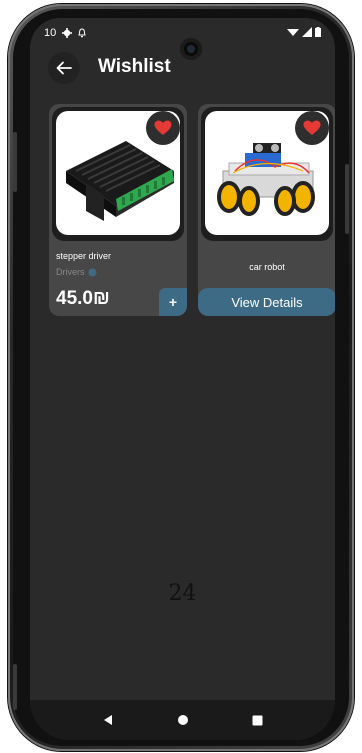 This screenshot has height=753, width=362. Describe the element at coordinates (307, 32) in the screenshot. I see `signal-icon` at that location.